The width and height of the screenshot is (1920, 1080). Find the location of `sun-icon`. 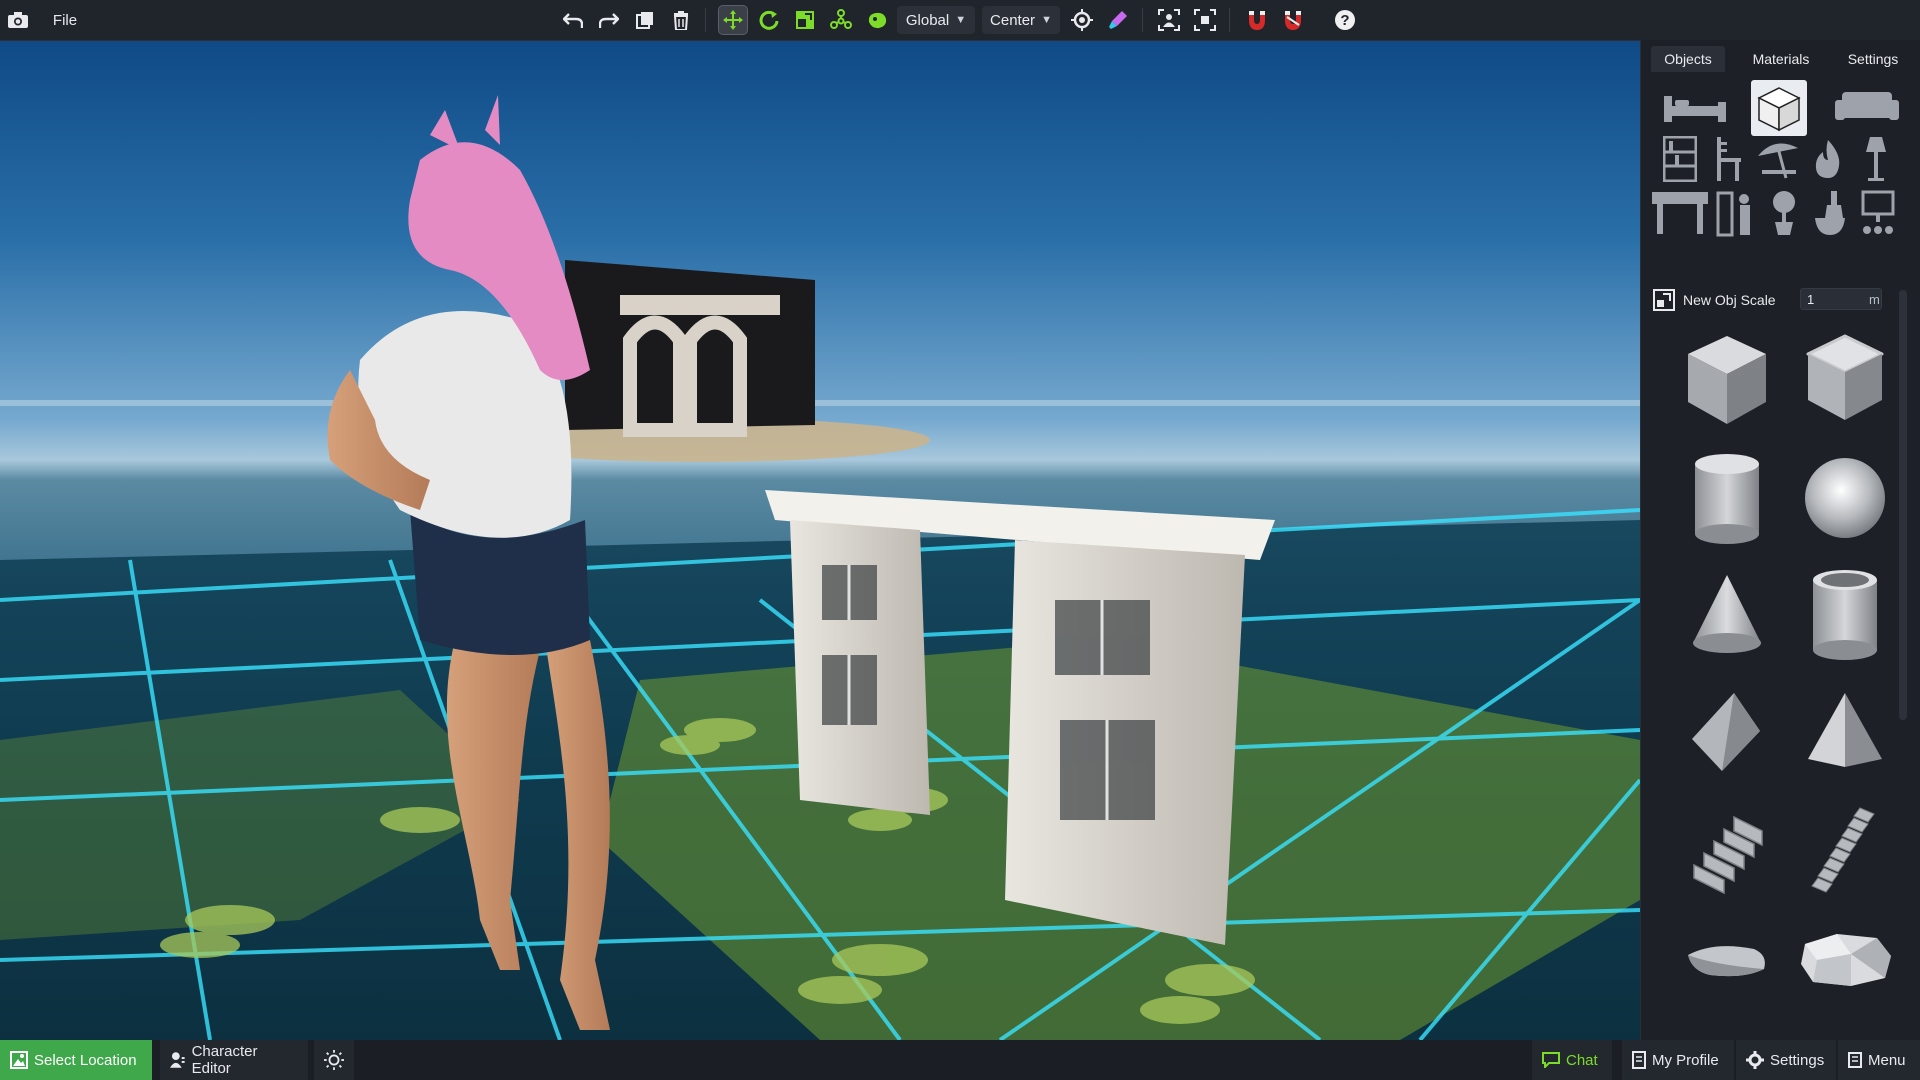

sun-icon is located at coordinates (334, 1060).